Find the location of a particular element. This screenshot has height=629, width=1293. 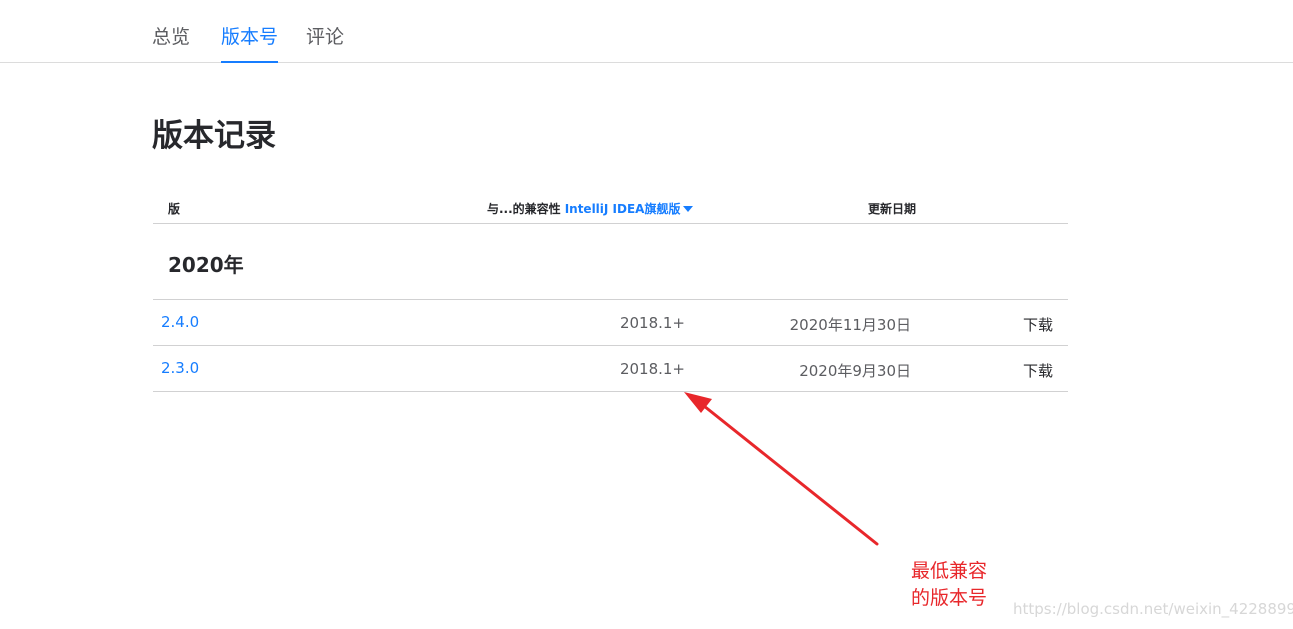

update-date: 2020年9月30日 is located at coordinates (855, 371).